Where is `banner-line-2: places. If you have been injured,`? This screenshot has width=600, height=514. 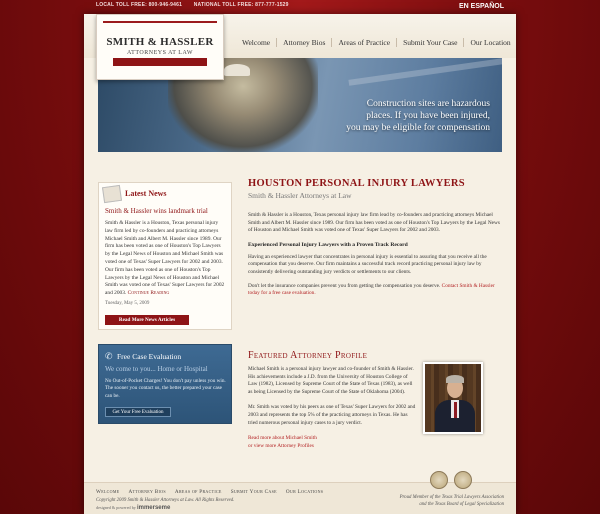
banner-line-2: places. If you have been injured, is located at coordinates (428, 116).